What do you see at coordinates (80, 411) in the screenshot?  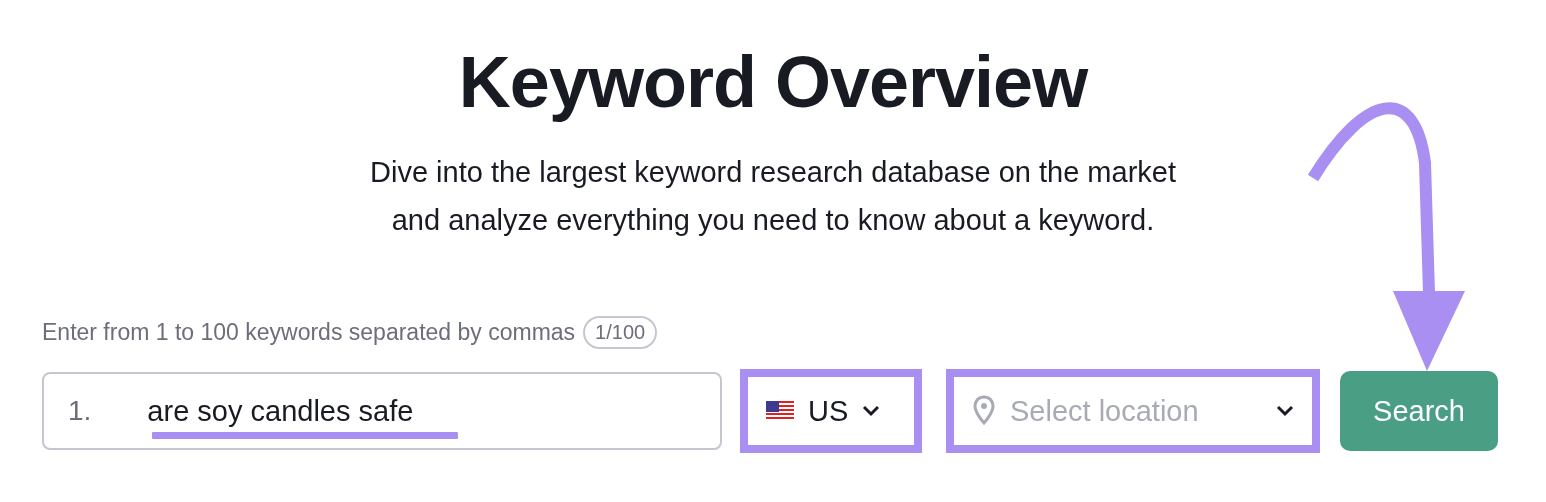 I see `line-number: 1.` at bounding box center [80, 411].